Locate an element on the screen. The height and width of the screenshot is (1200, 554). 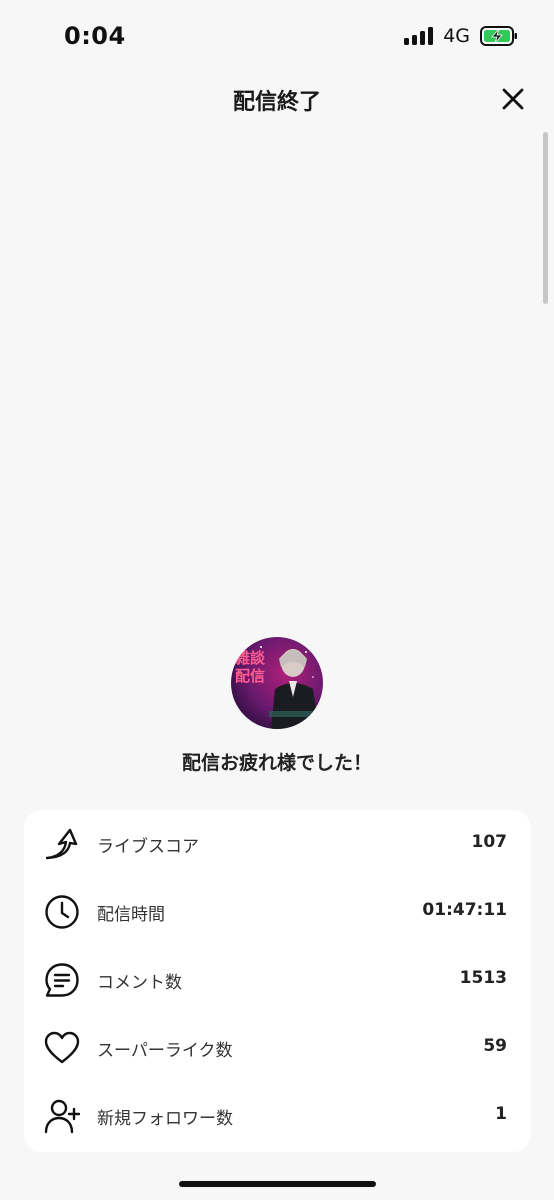
stat-row-super-likes: スーパーライク数 59 is located at coordinates (277, 1048).